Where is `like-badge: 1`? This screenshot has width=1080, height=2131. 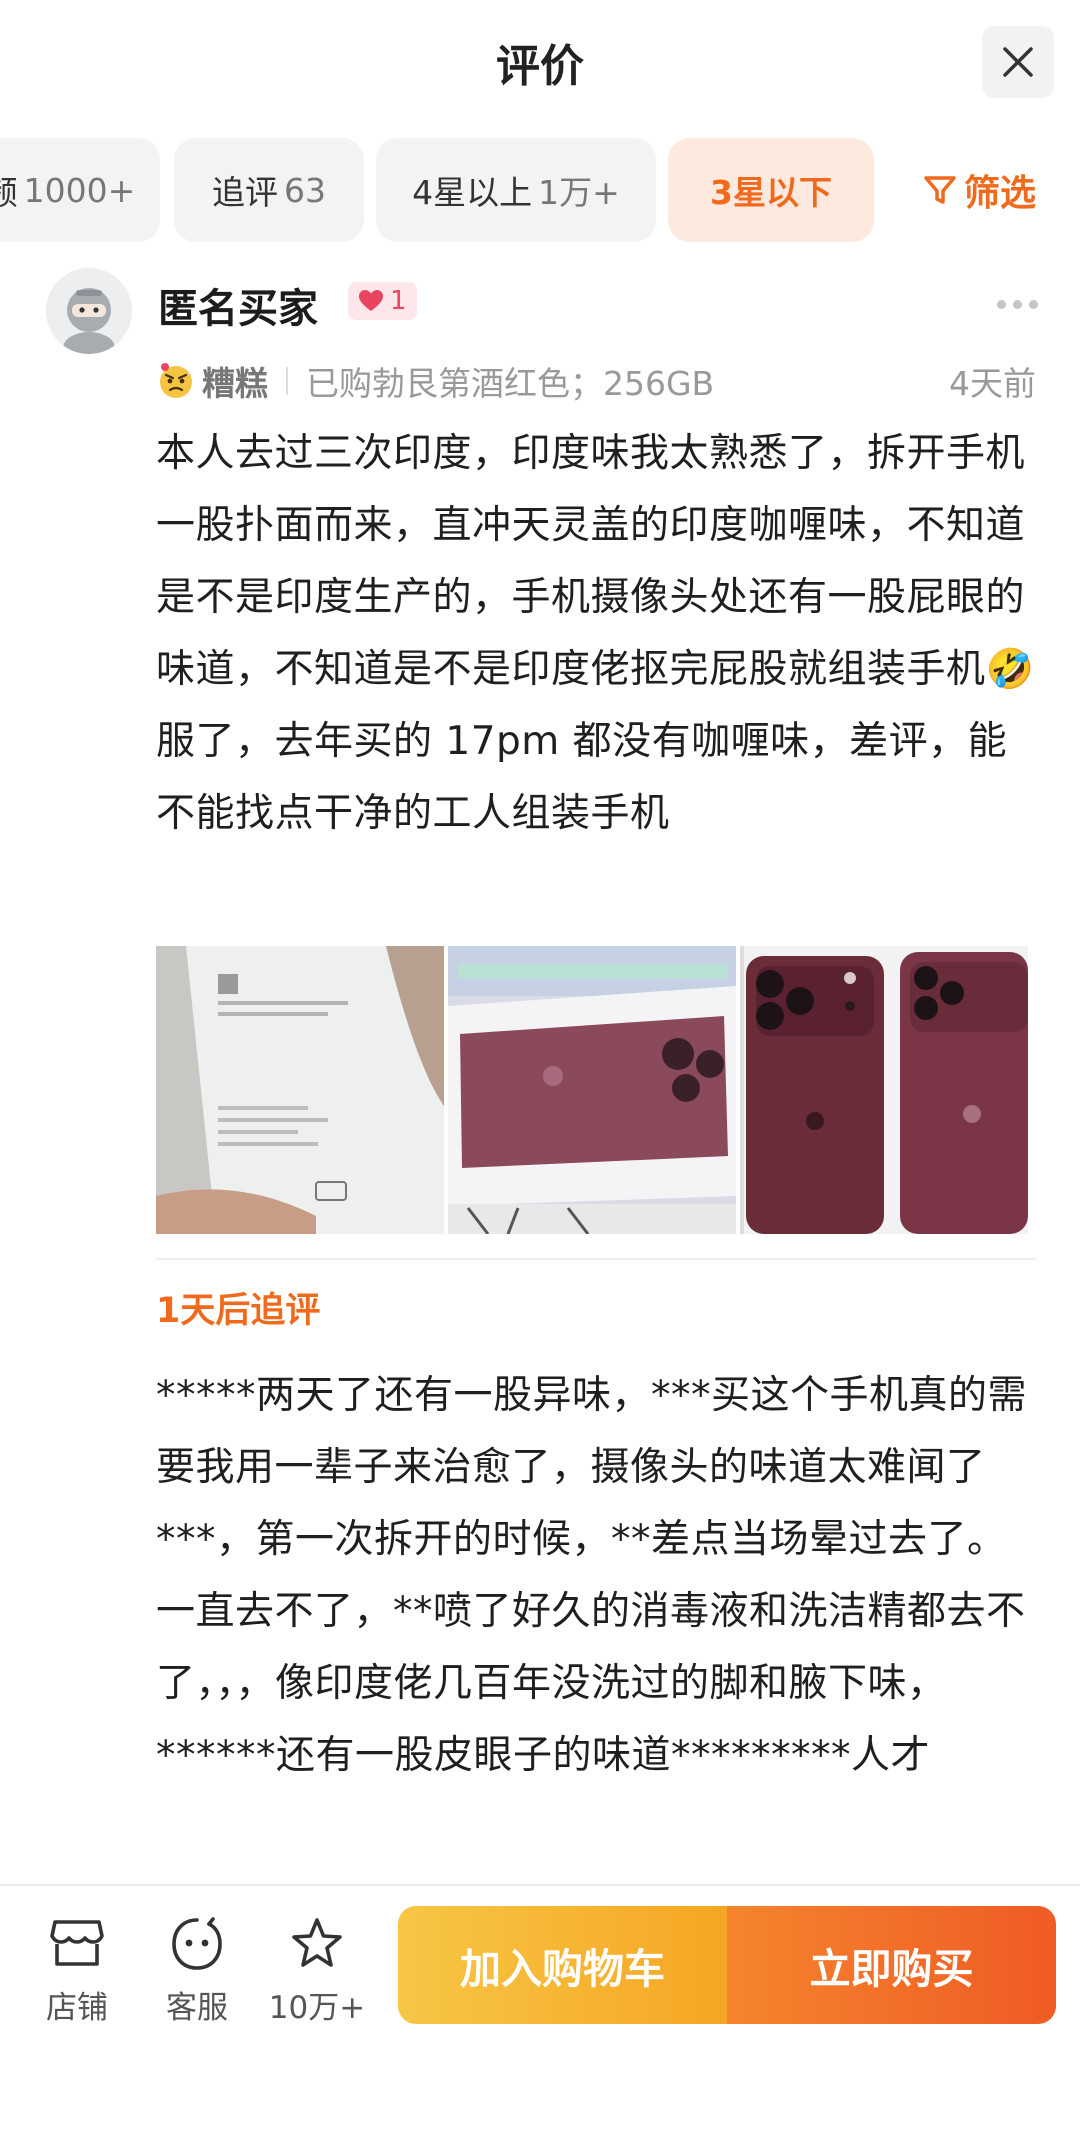
like-badge: 1 is located at coordinates (382, 301).